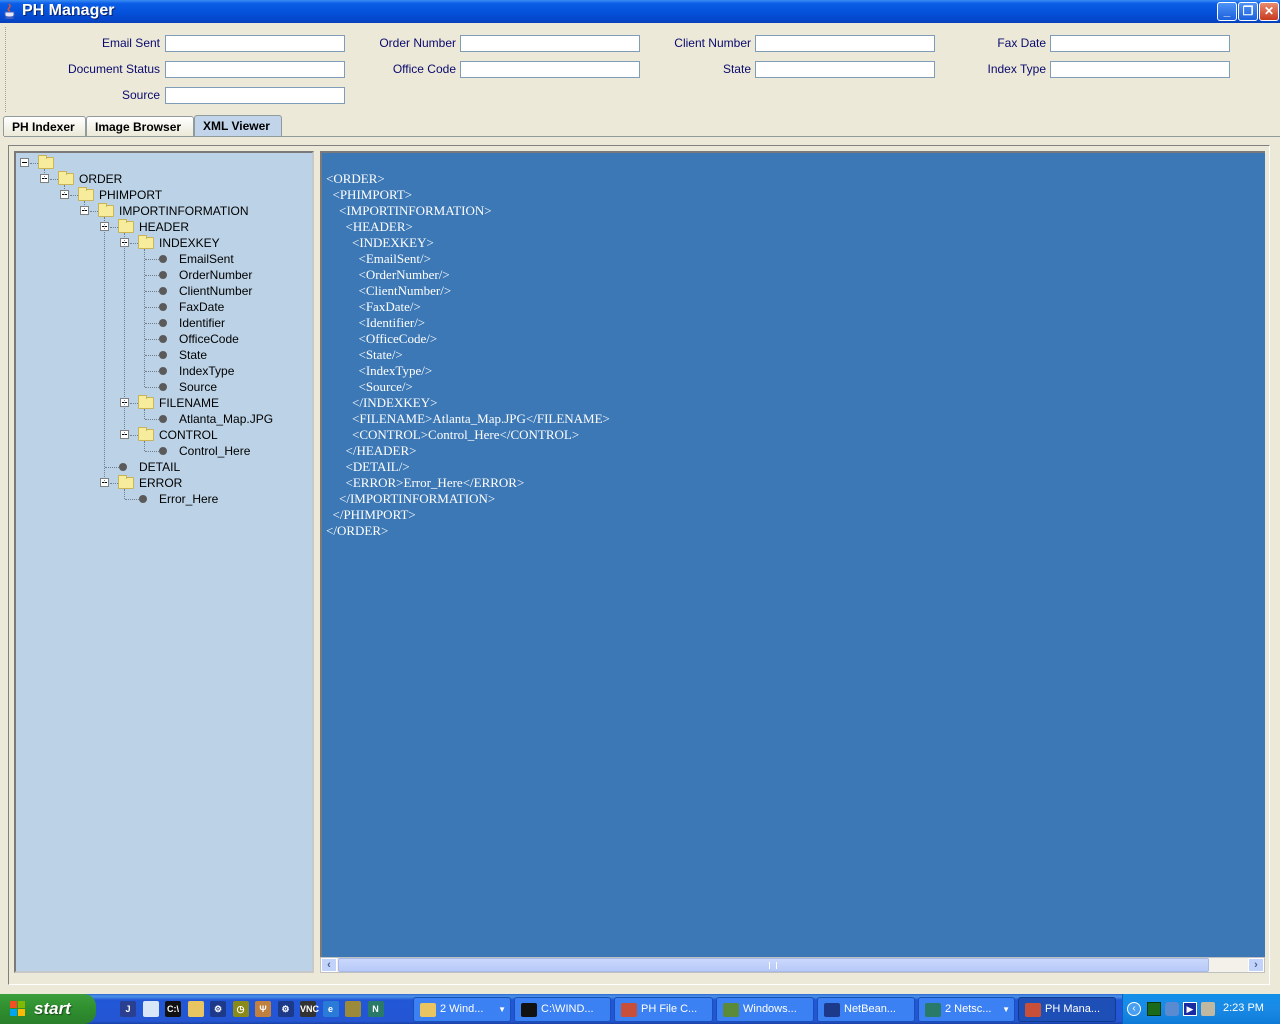  Describe the element at coordinates (48, 1009) in the screenshot. I see `start-button: start` at that location.